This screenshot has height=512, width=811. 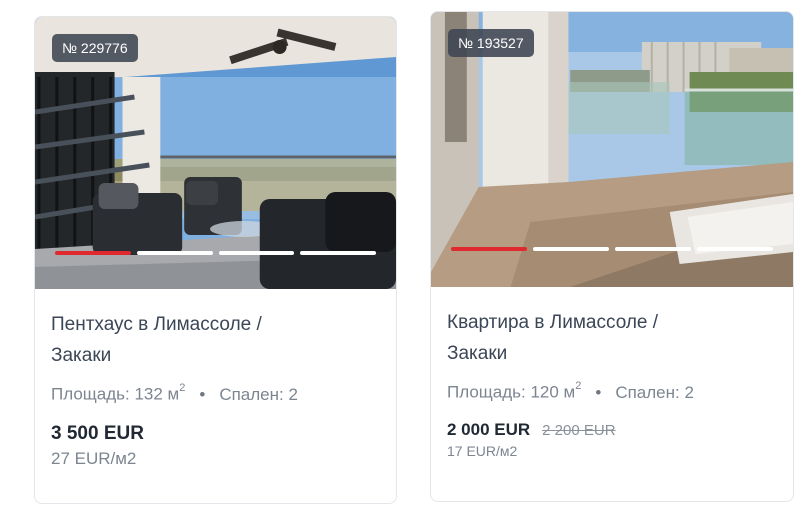 What do you see at coordinates (612, 338) in the screenshot?
I see `listing-title: Квартира в Лимассоле / Закаки` at bounding box center [612, 338].